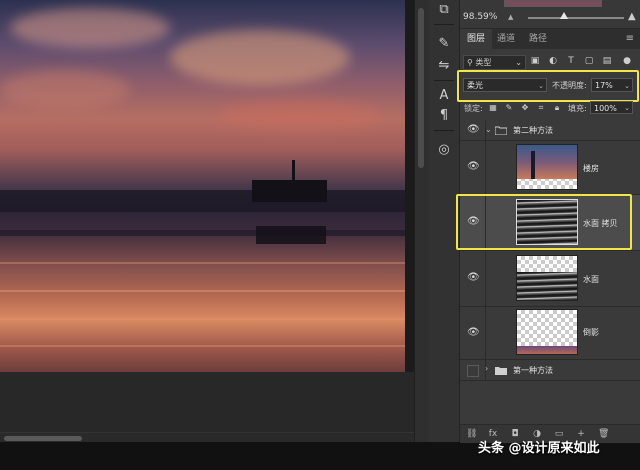 The image size is (640, 470). Describe the element at coordinates (544, 222) in the screenshot. I see `selection-highlight-box` at that location.